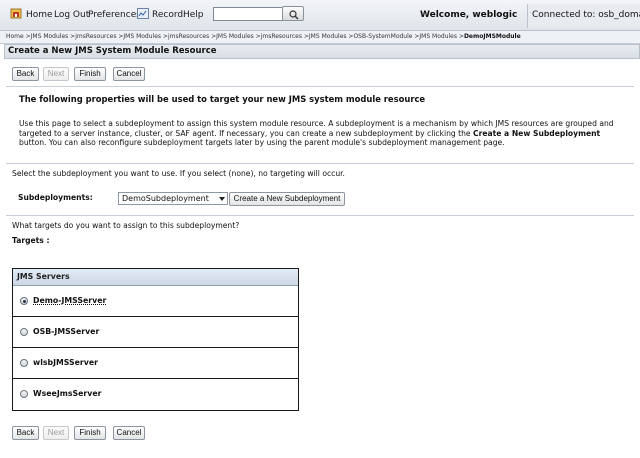  Describe the element at coordinates (155, 301) in the screenshot. I see `table-row: Demo-JMSServer` at that location.